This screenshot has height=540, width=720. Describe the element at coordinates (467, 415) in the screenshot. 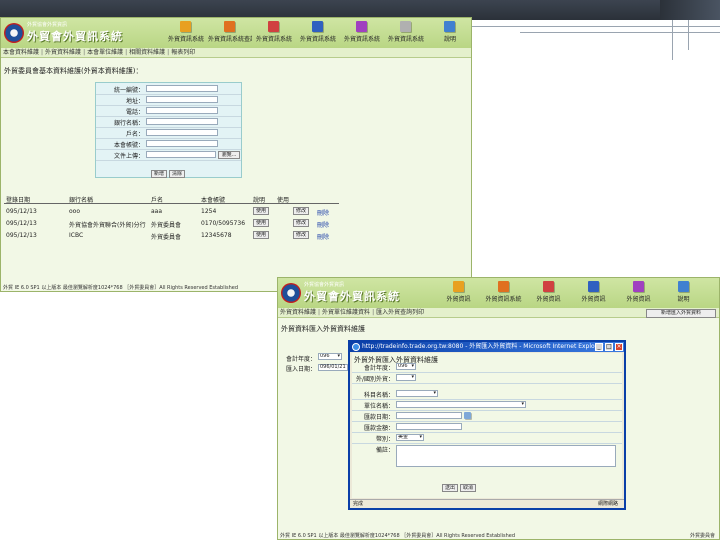

I see `calendar-icon` at that location.